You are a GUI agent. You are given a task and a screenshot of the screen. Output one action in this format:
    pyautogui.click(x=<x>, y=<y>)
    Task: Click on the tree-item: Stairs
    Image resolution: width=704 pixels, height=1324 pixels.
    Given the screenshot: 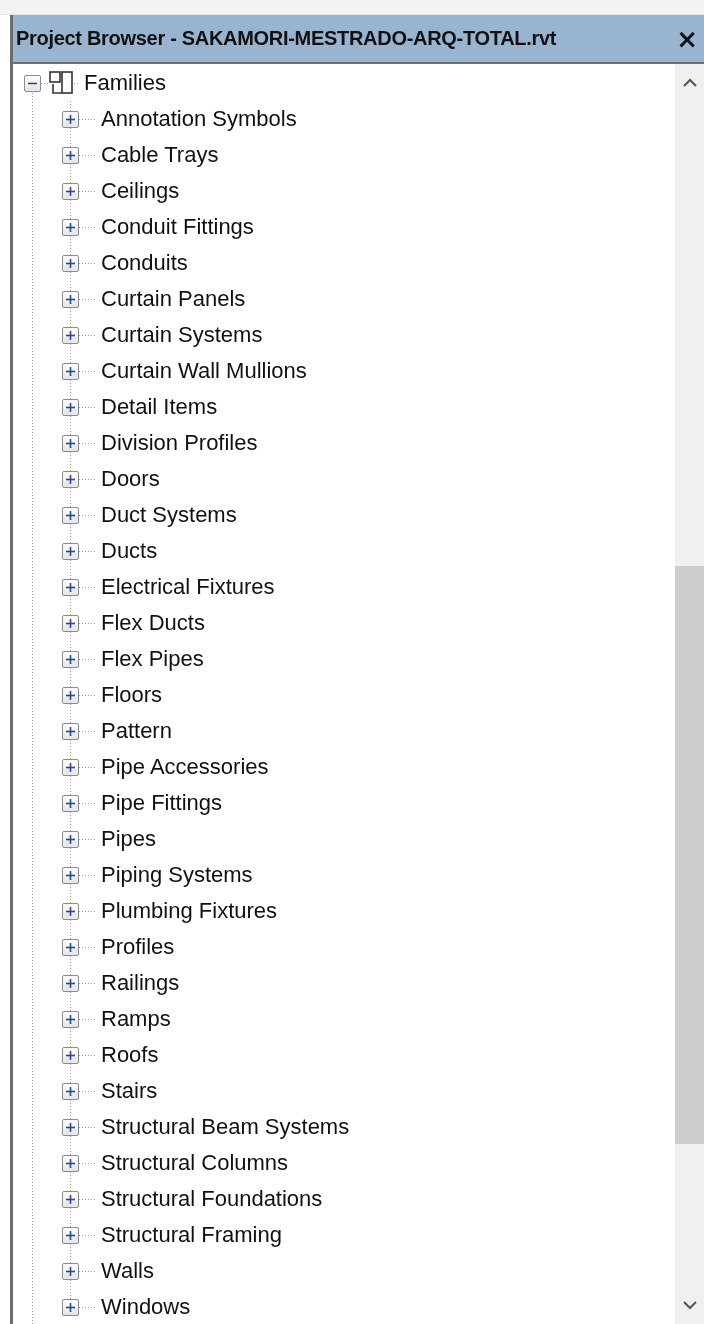 What is the action you would take?
    pyautogui.click(x=129, y=1091)
    